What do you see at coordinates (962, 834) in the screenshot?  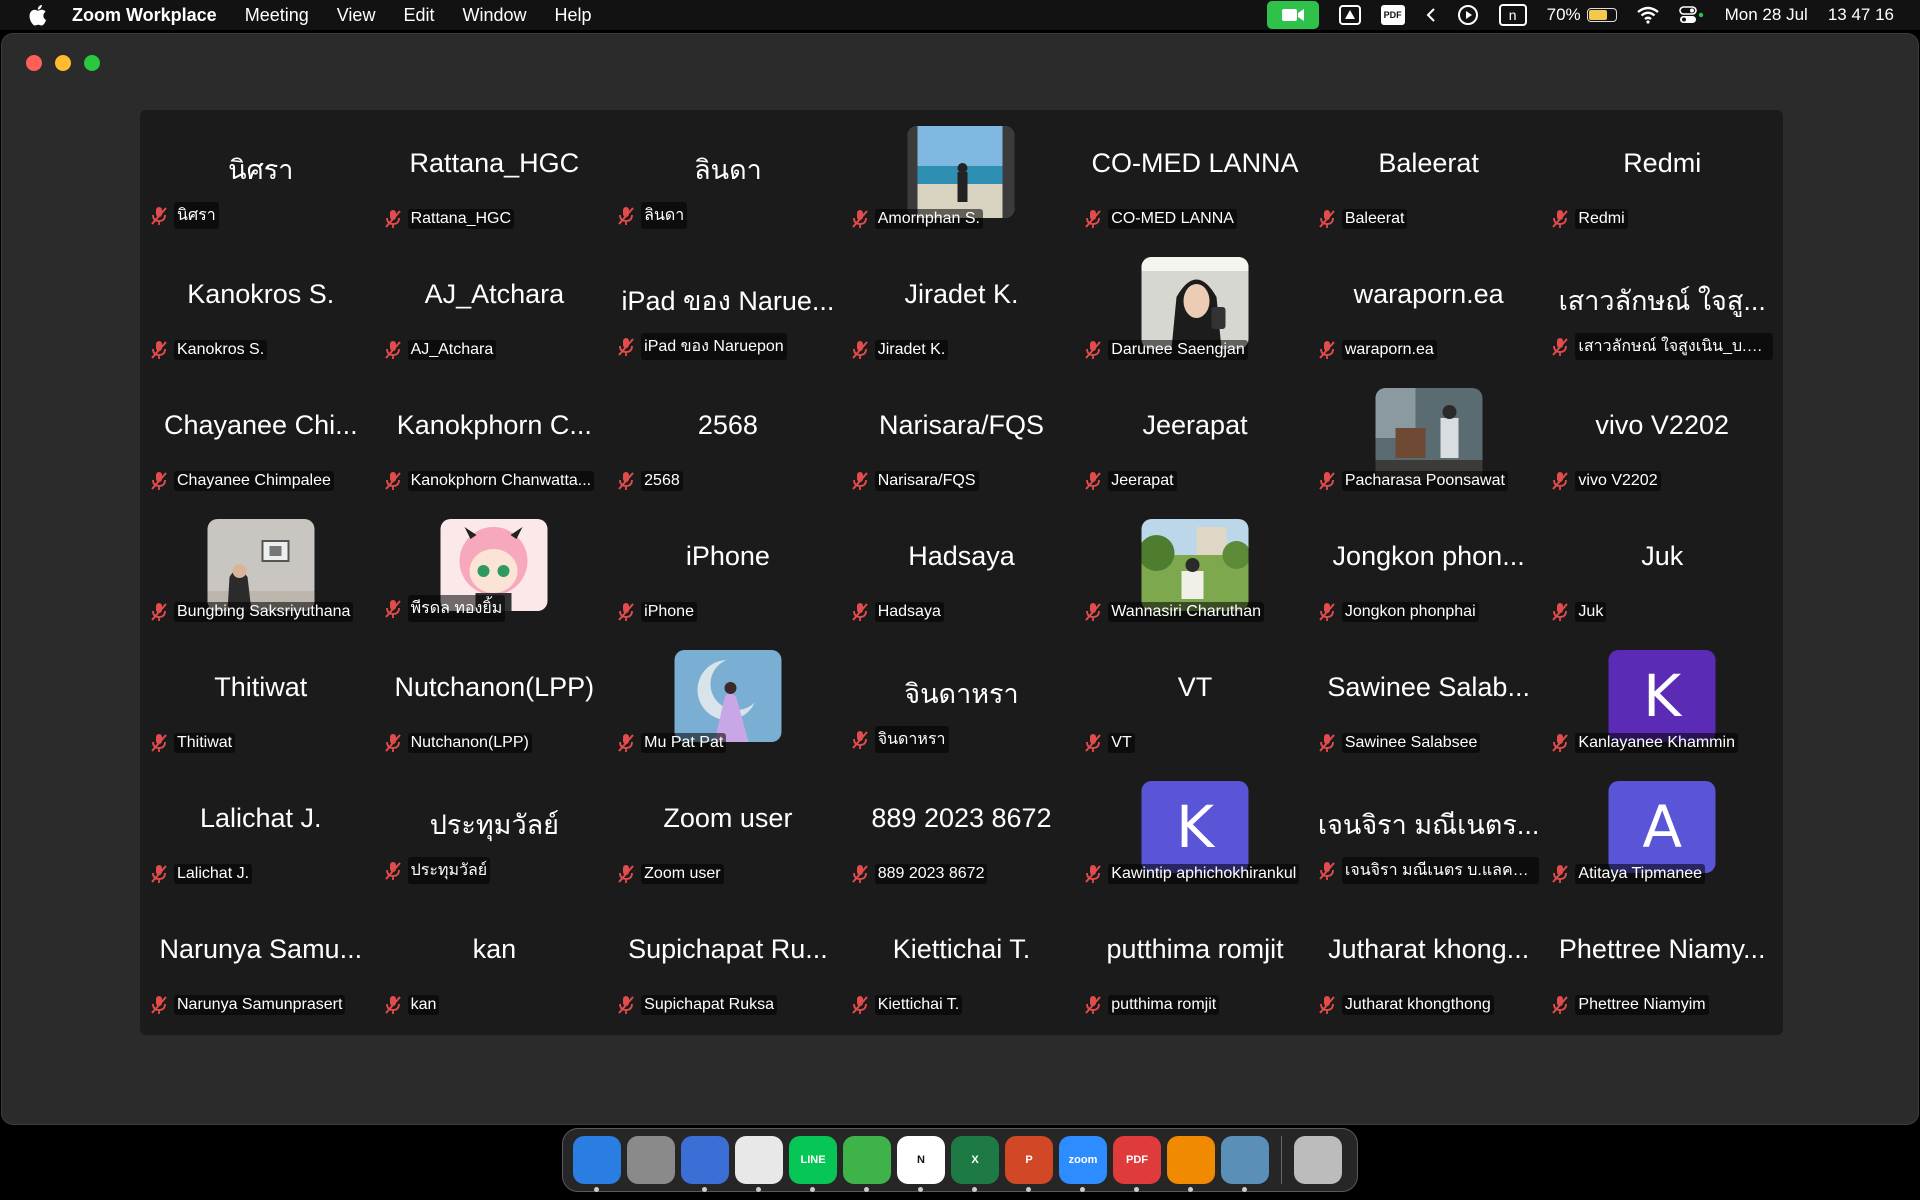 I see `participant-tile: 889 2023 8672 889 2023 8672` at bounding box center [962, 834].